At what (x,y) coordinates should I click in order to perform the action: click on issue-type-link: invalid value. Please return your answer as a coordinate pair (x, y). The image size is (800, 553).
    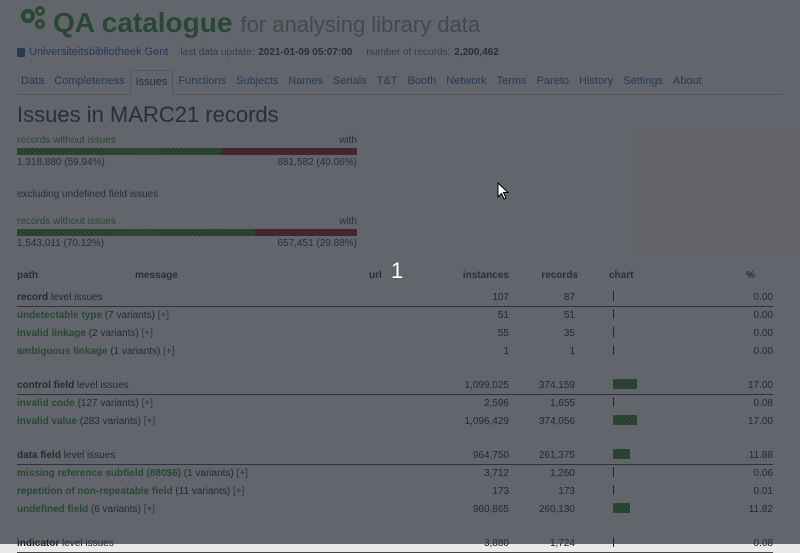
    Looking at the image, I should click on (47, 421).